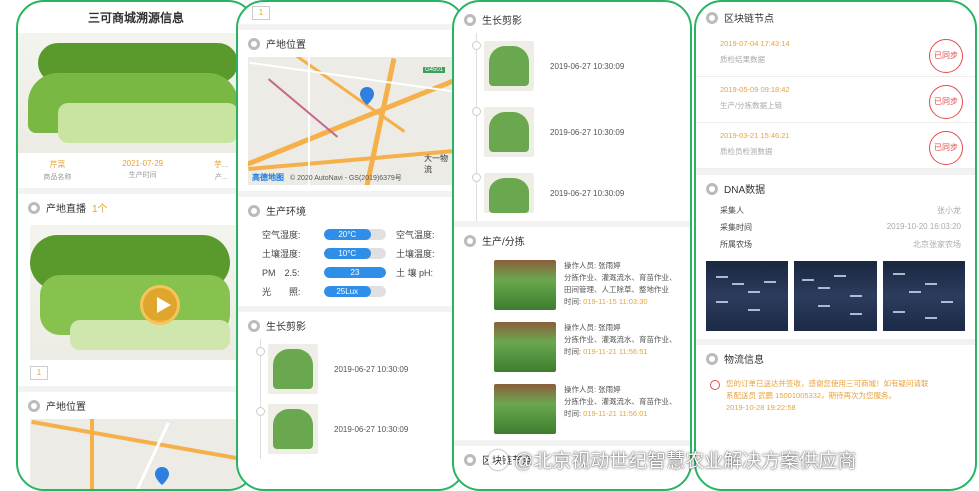  I want to click on info-date: 2021-07-29 生产时间, so click(143, 169).